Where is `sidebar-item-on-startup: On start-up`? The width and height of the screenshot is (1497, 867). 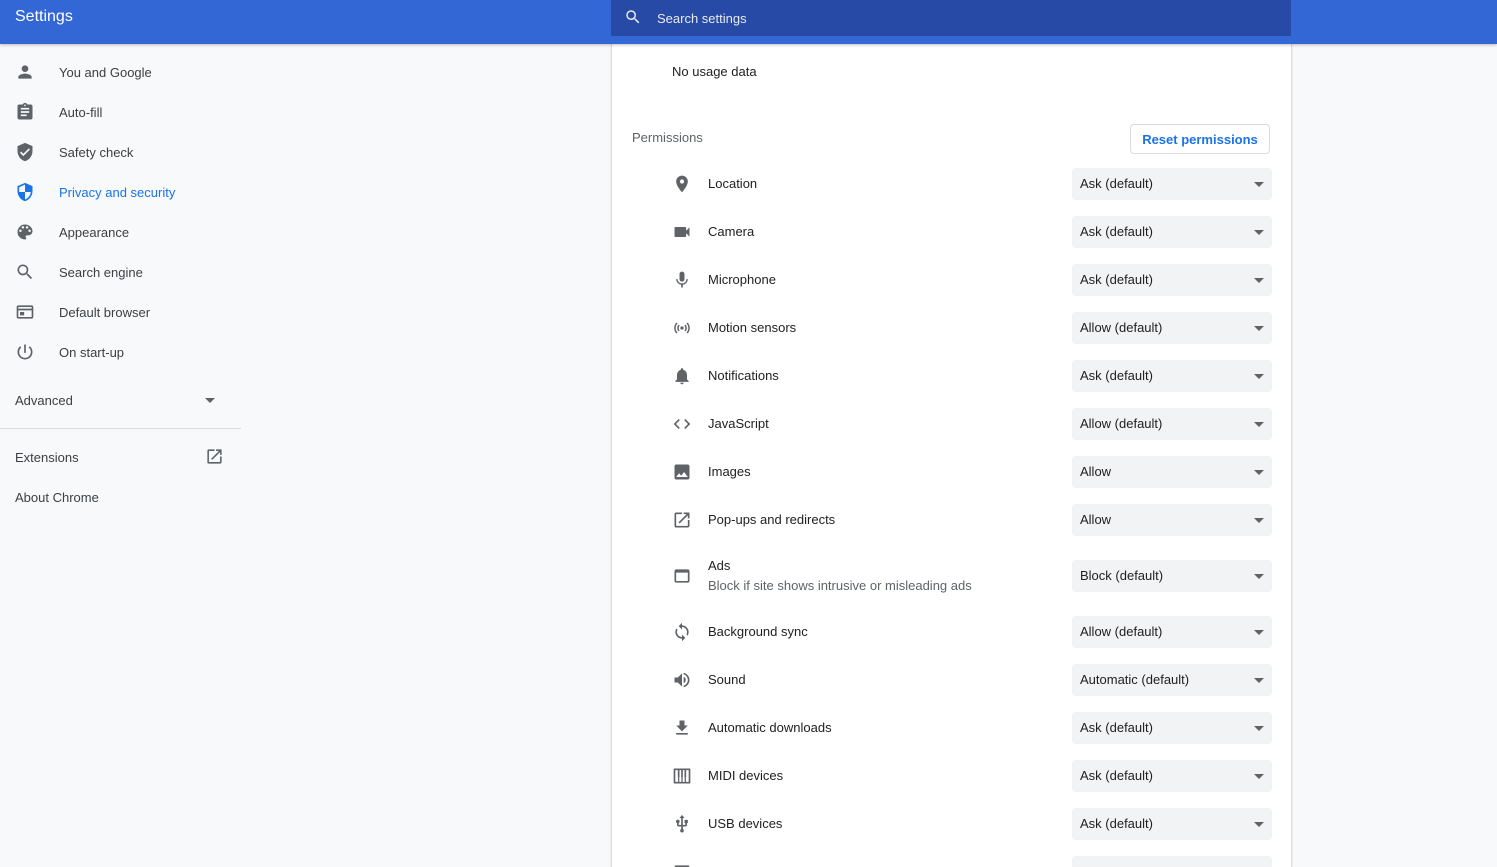
sidebar-item-on-startup: On start-up is located at coordinates (120, 352).